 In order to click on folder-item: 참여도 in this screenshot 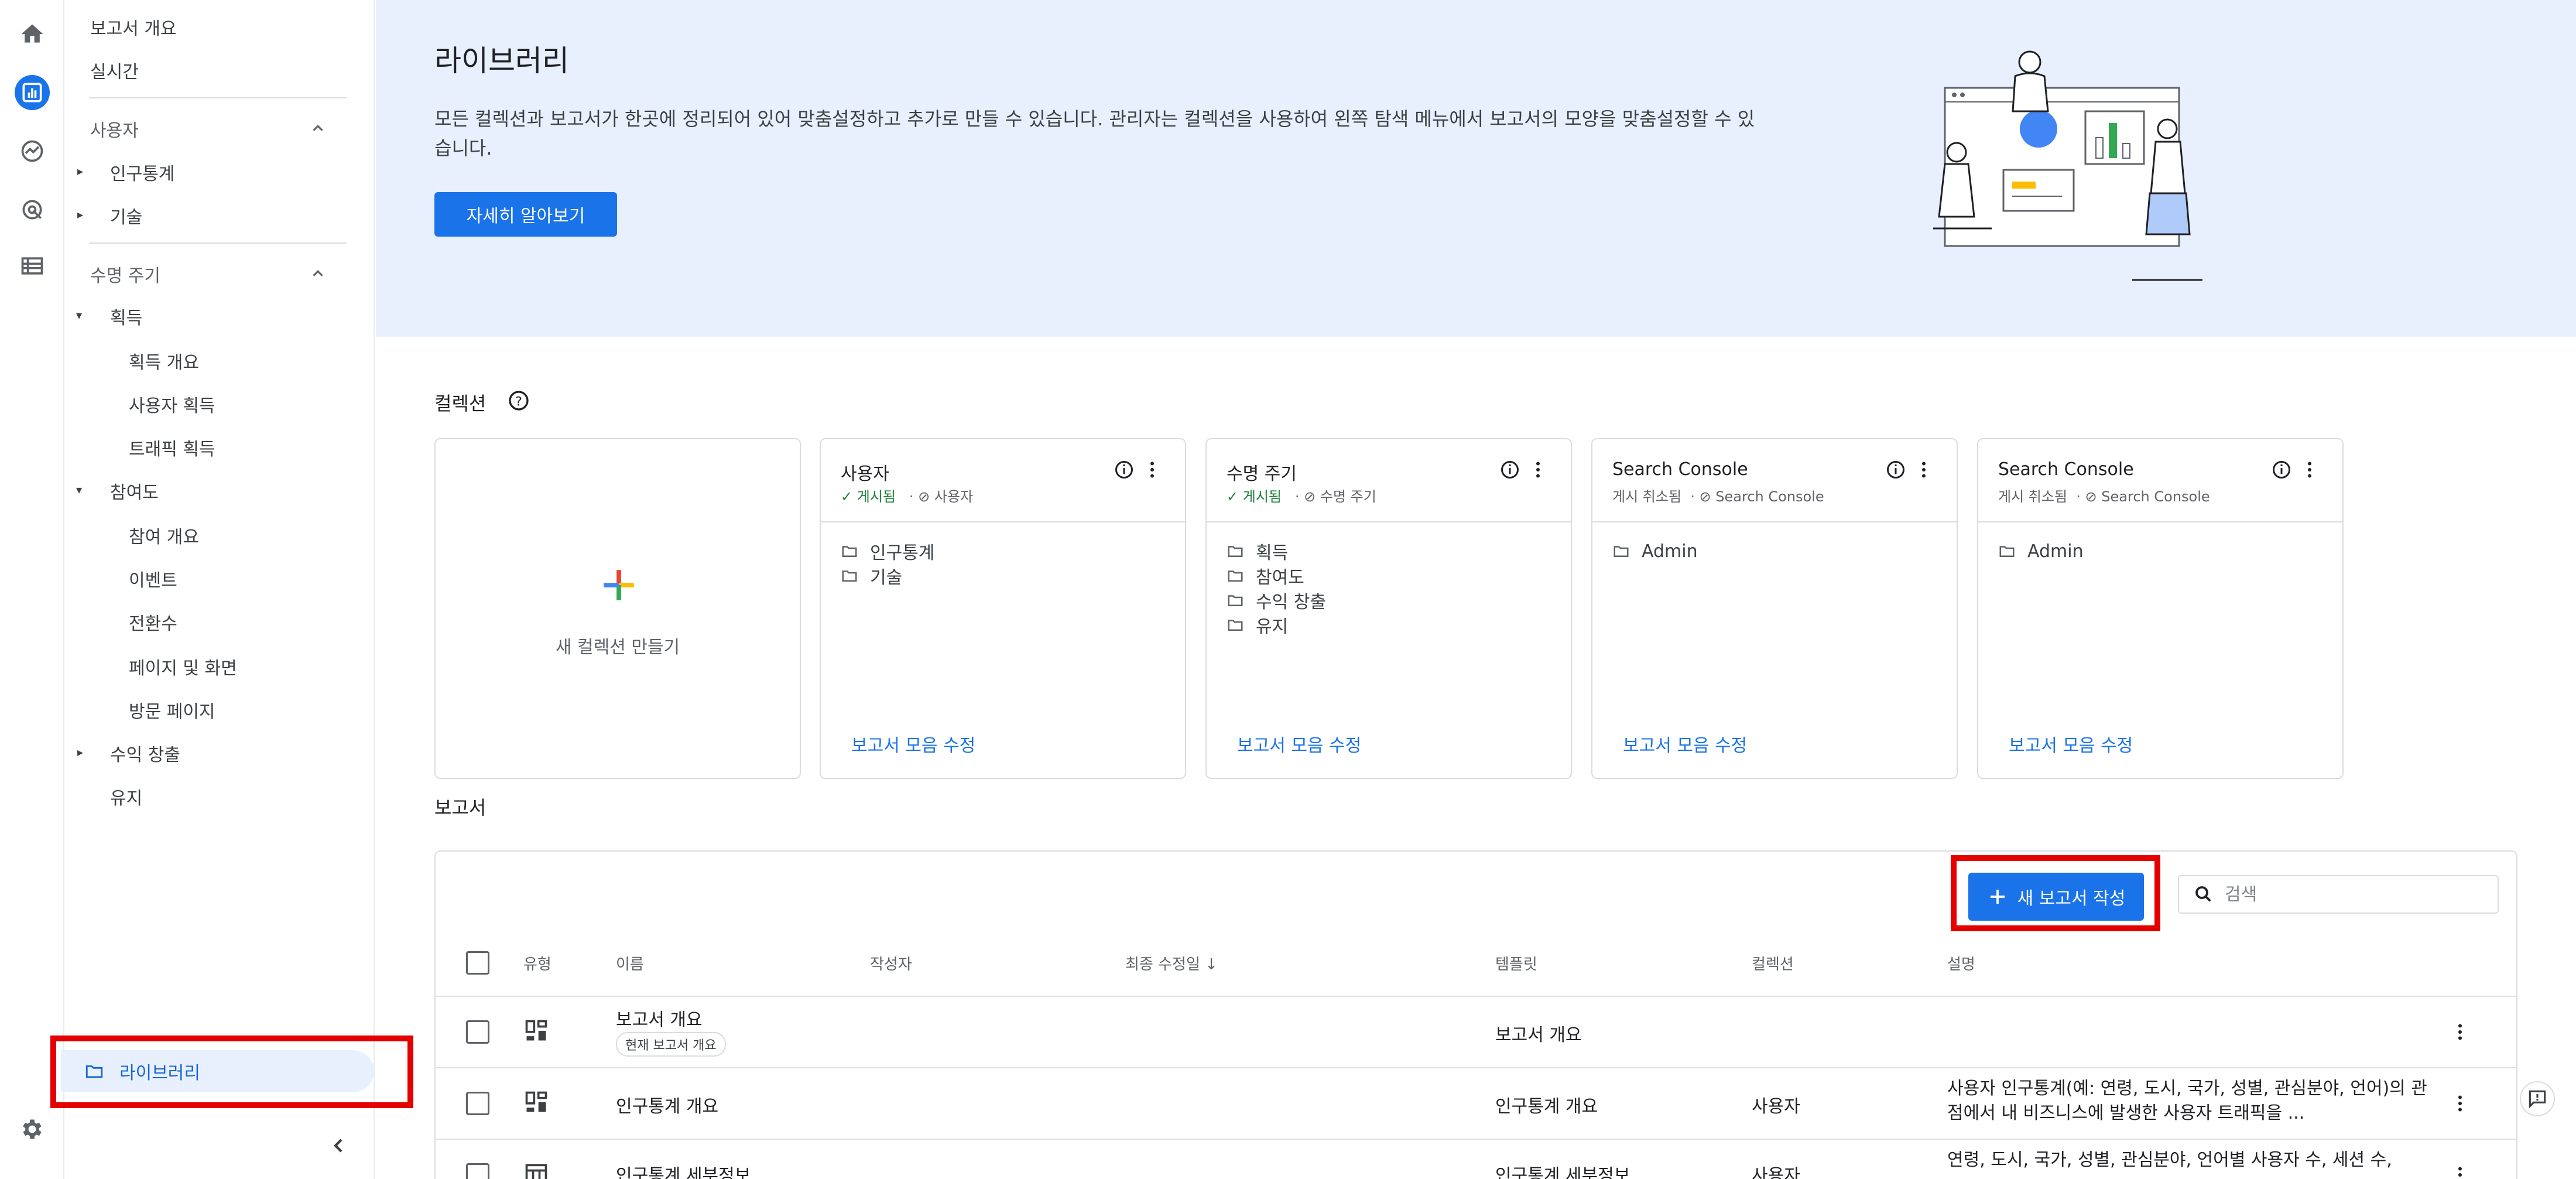, I will do `click(1276, 575)`.